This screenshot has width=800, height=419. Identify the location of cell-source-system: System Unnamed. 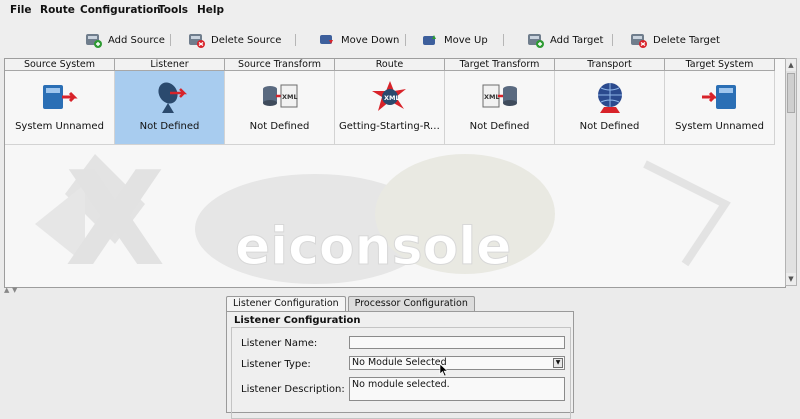
(60, 108).